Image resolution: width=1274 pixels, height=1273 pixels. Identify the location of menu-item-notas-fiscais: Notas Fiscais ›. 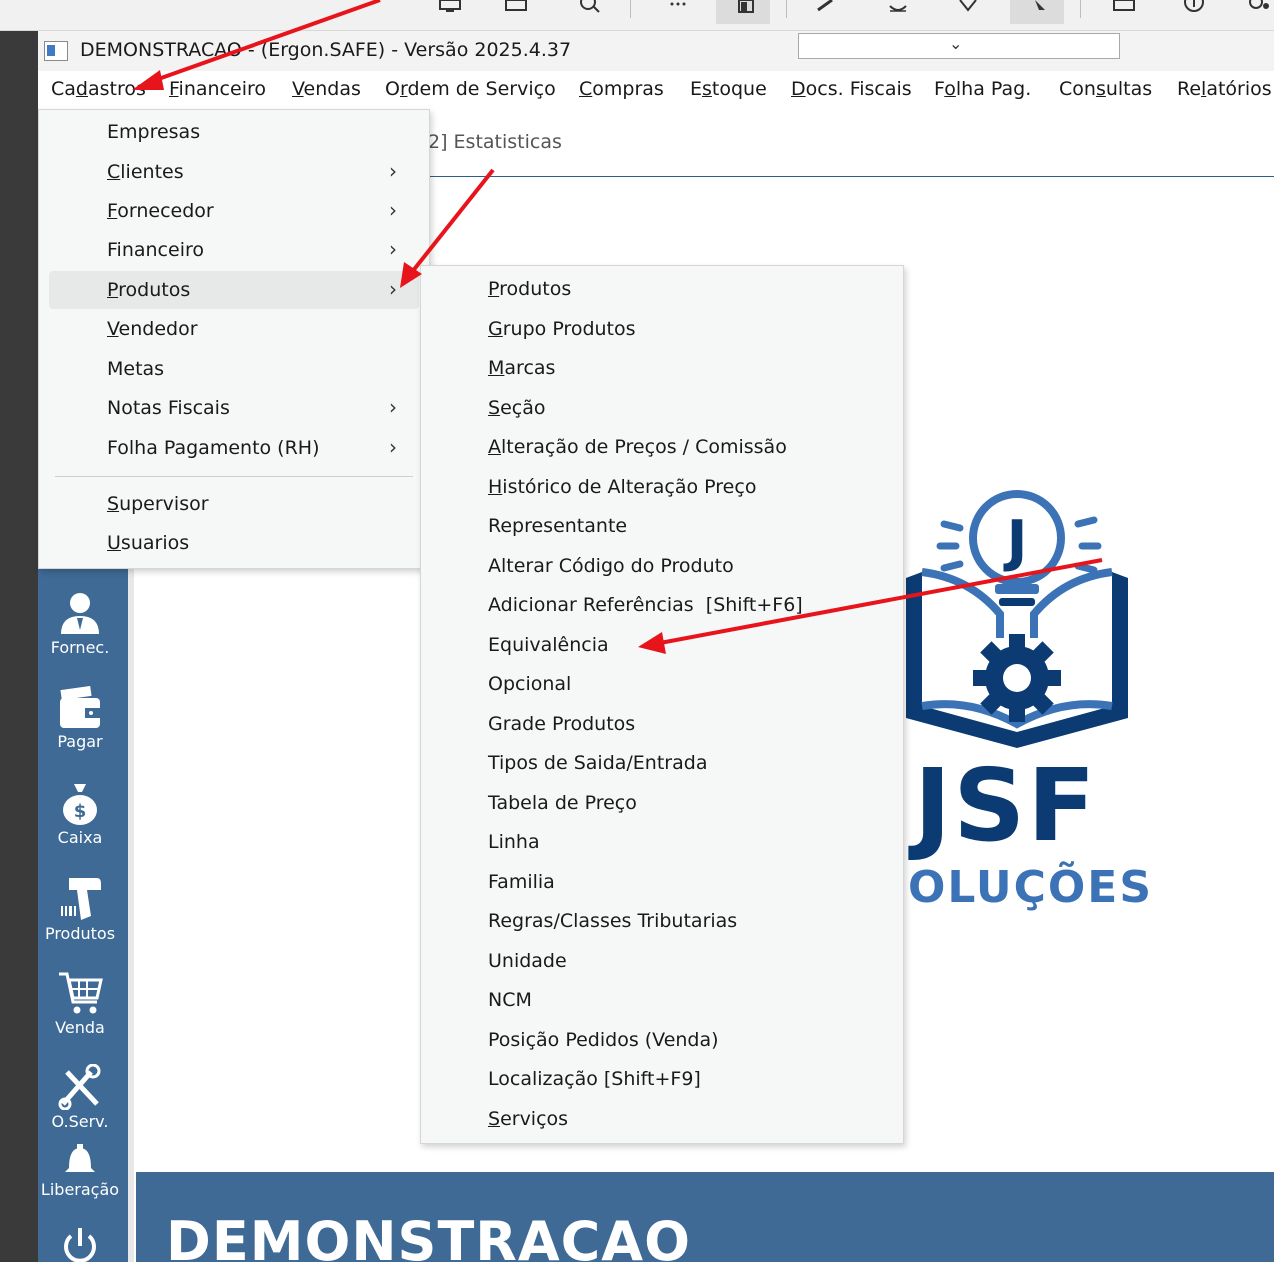
(234, 408).